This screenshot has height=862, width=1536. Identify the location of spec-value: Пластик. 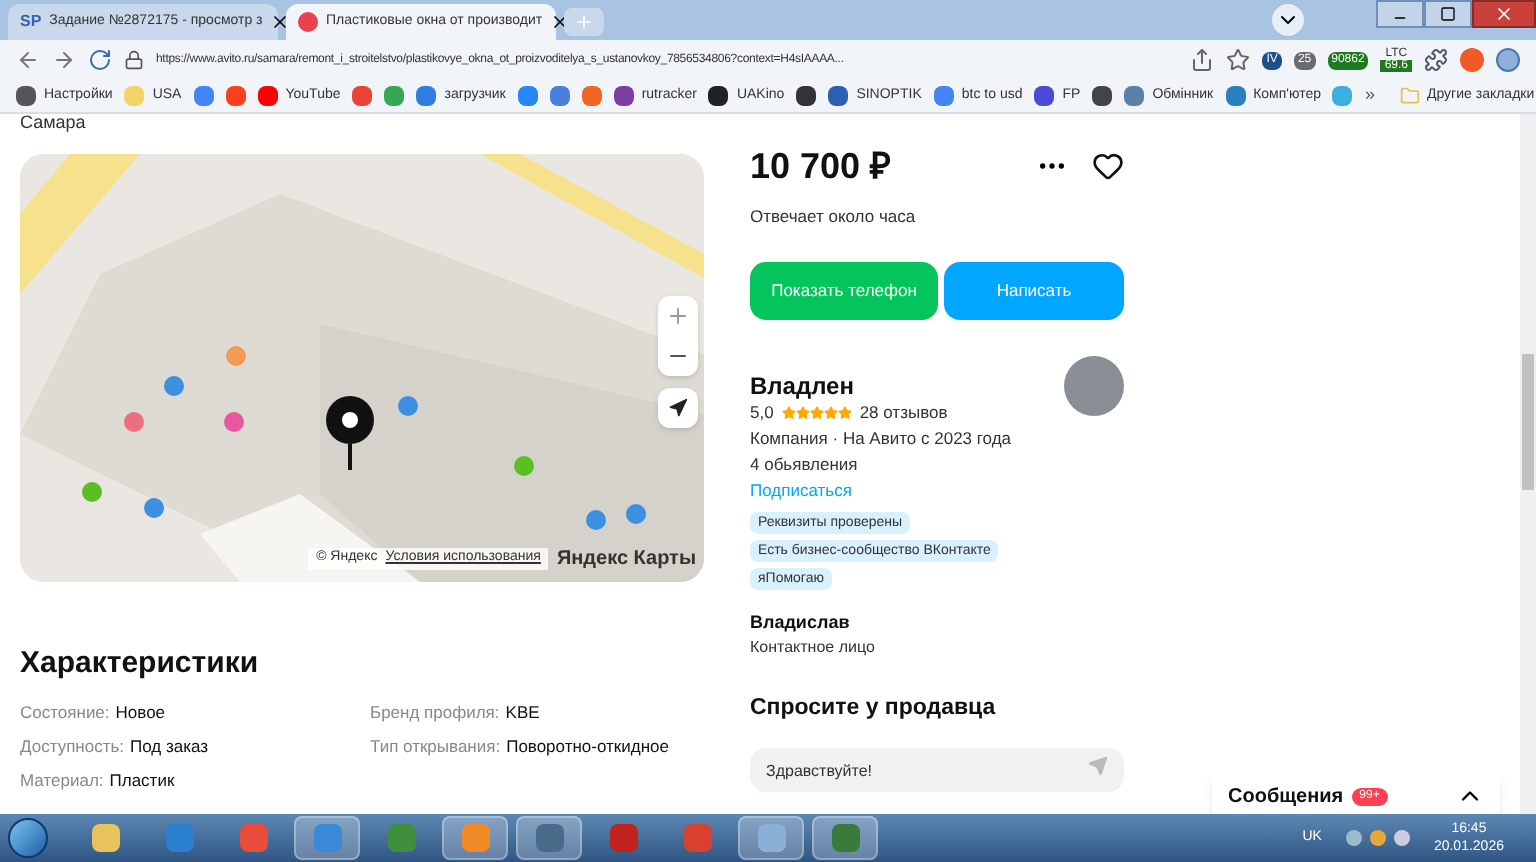
(142, 780).